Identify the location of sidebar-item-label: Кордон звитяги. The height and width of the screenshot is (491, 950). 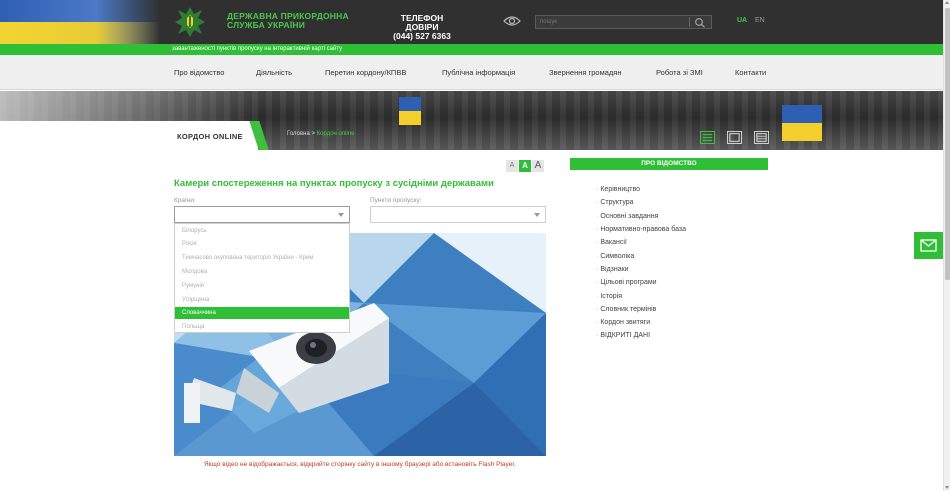
(625, 322).